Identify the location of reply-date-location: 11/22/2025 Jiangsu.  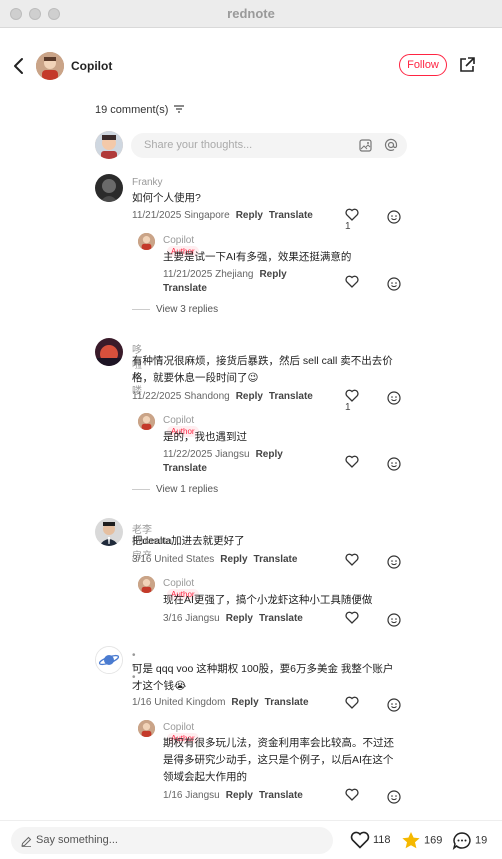
(206, 454).